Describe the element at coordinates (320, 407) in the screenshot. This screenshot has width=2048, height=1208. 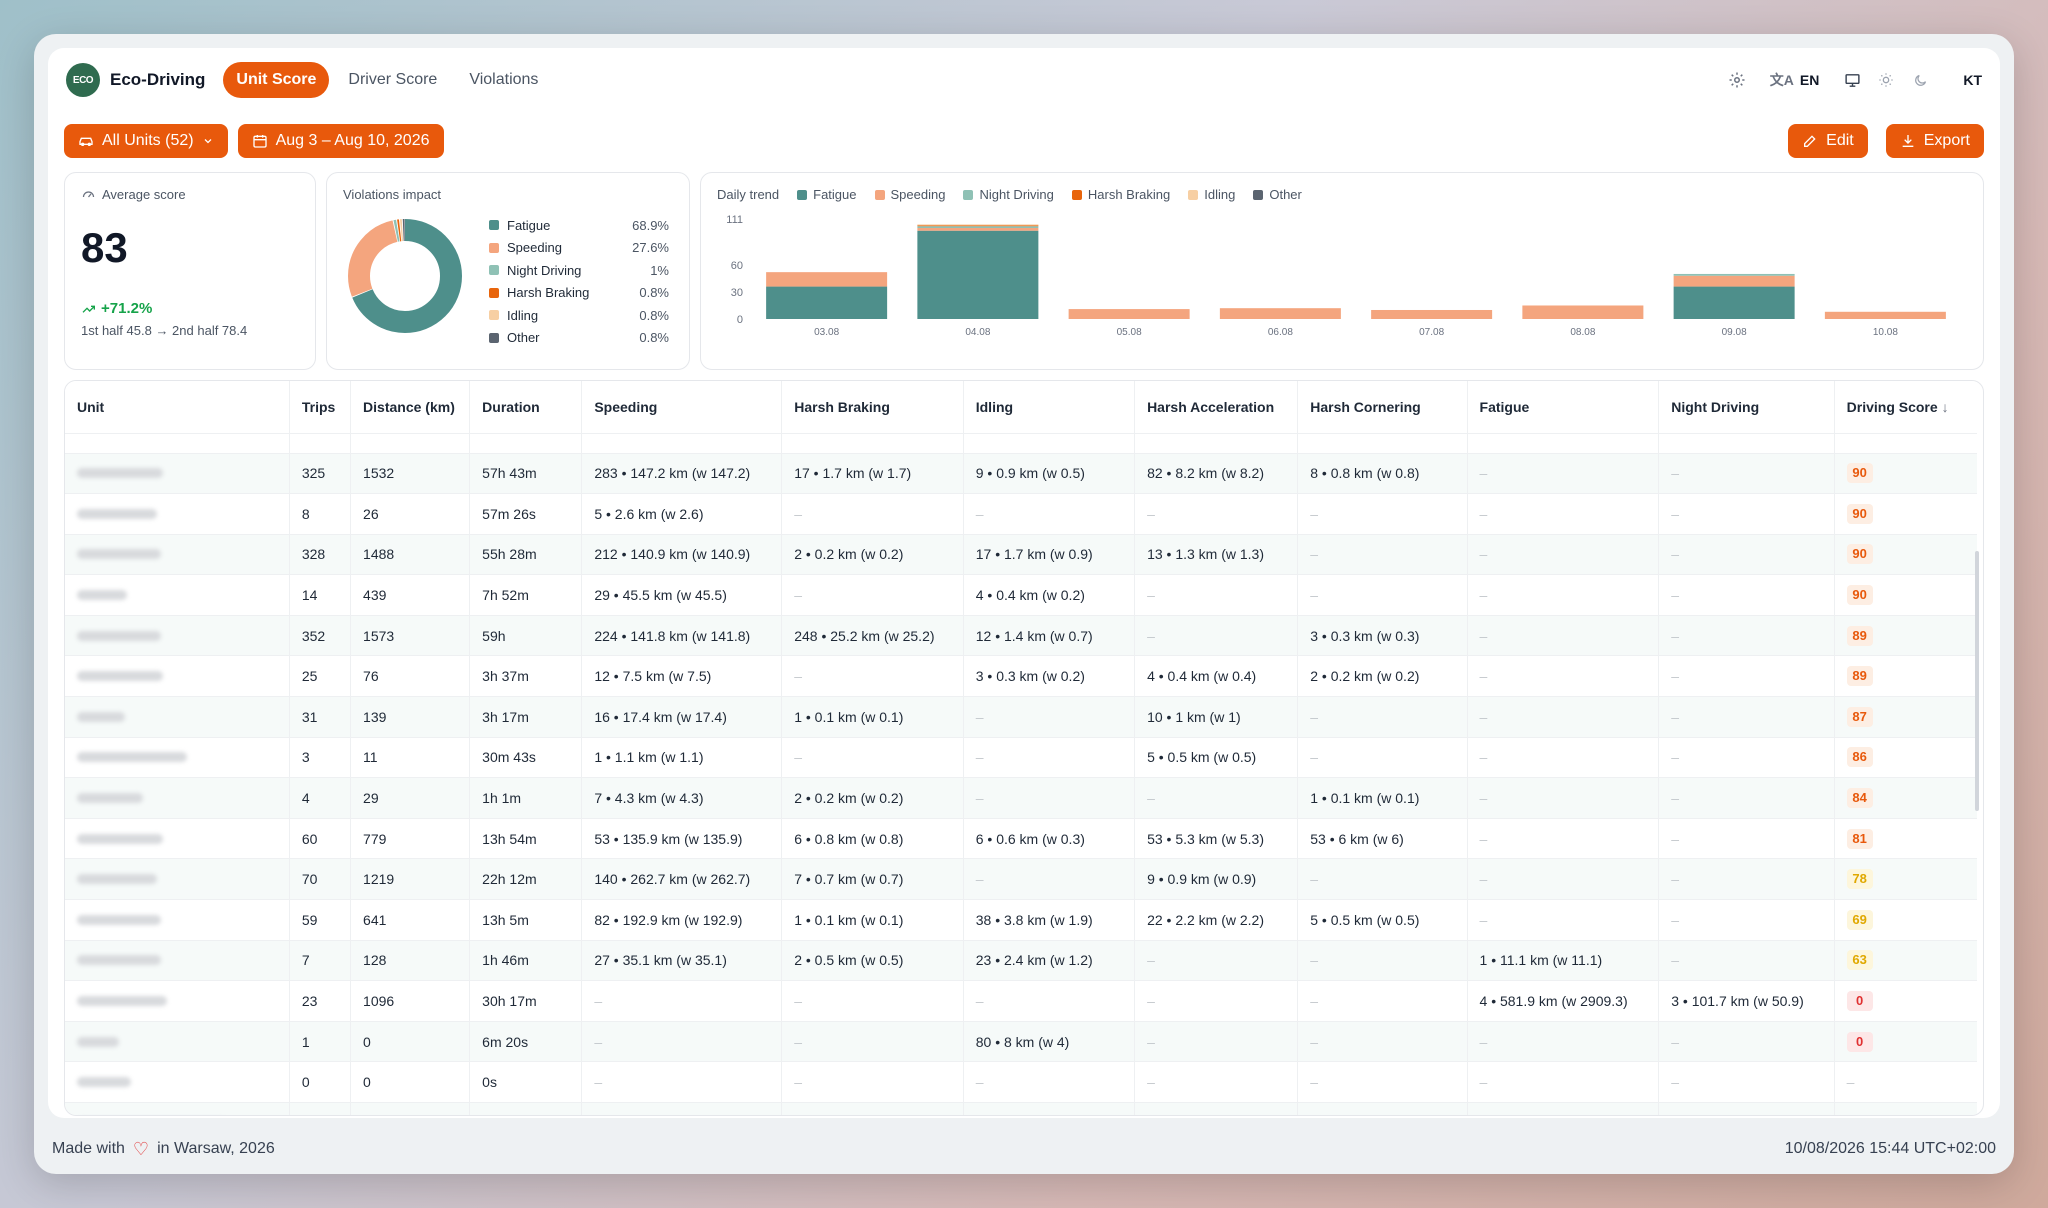
I see `column-header-trips: Trips` at that location.